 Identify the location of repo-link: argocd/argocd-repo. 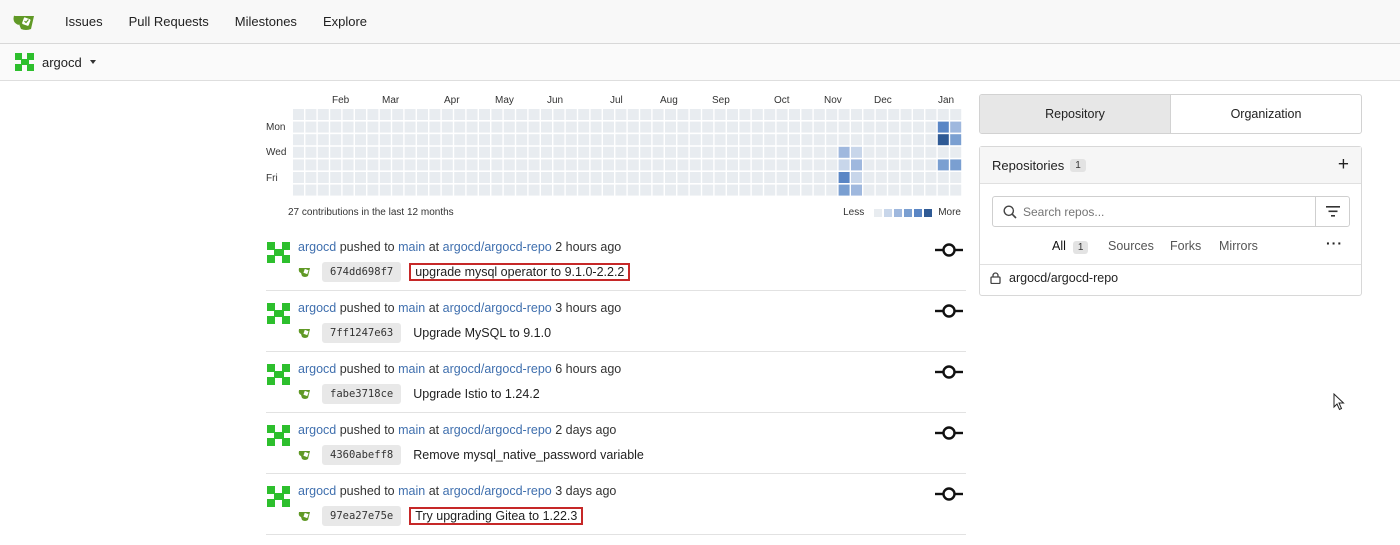
(497, 308).